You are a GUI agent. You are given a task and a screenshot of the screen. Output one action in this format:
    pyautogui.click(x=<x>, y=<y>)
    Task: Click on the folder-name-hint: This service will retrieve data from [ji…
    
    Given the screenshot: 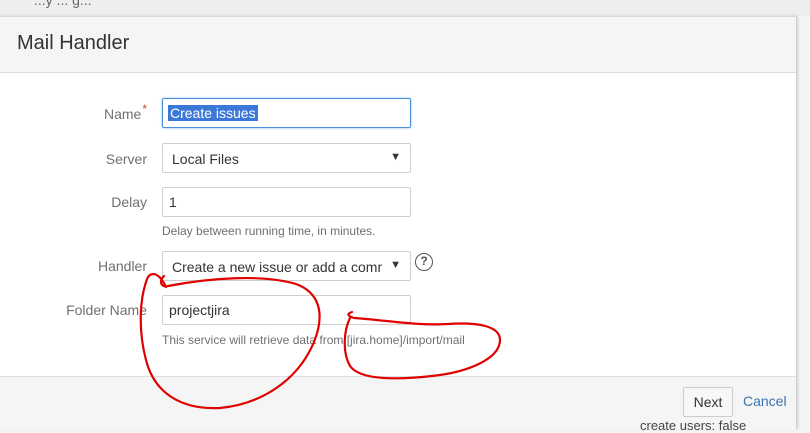 What is the action you would take?
    pyautogui.click(x=313, y=340)
    